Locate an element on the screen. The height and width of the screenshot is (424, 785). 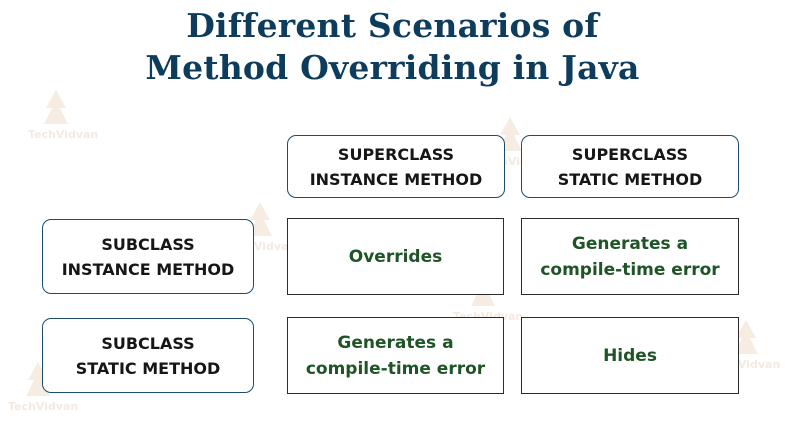
column-header-line-2: STATIC METHOD is located at coordinates (630, 179).